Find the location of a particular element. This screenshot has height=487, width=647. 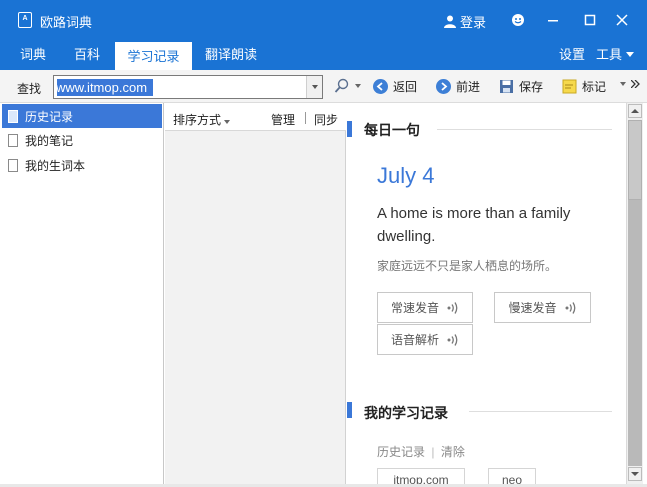

maximize-icon is located at coordinates (590, 20).